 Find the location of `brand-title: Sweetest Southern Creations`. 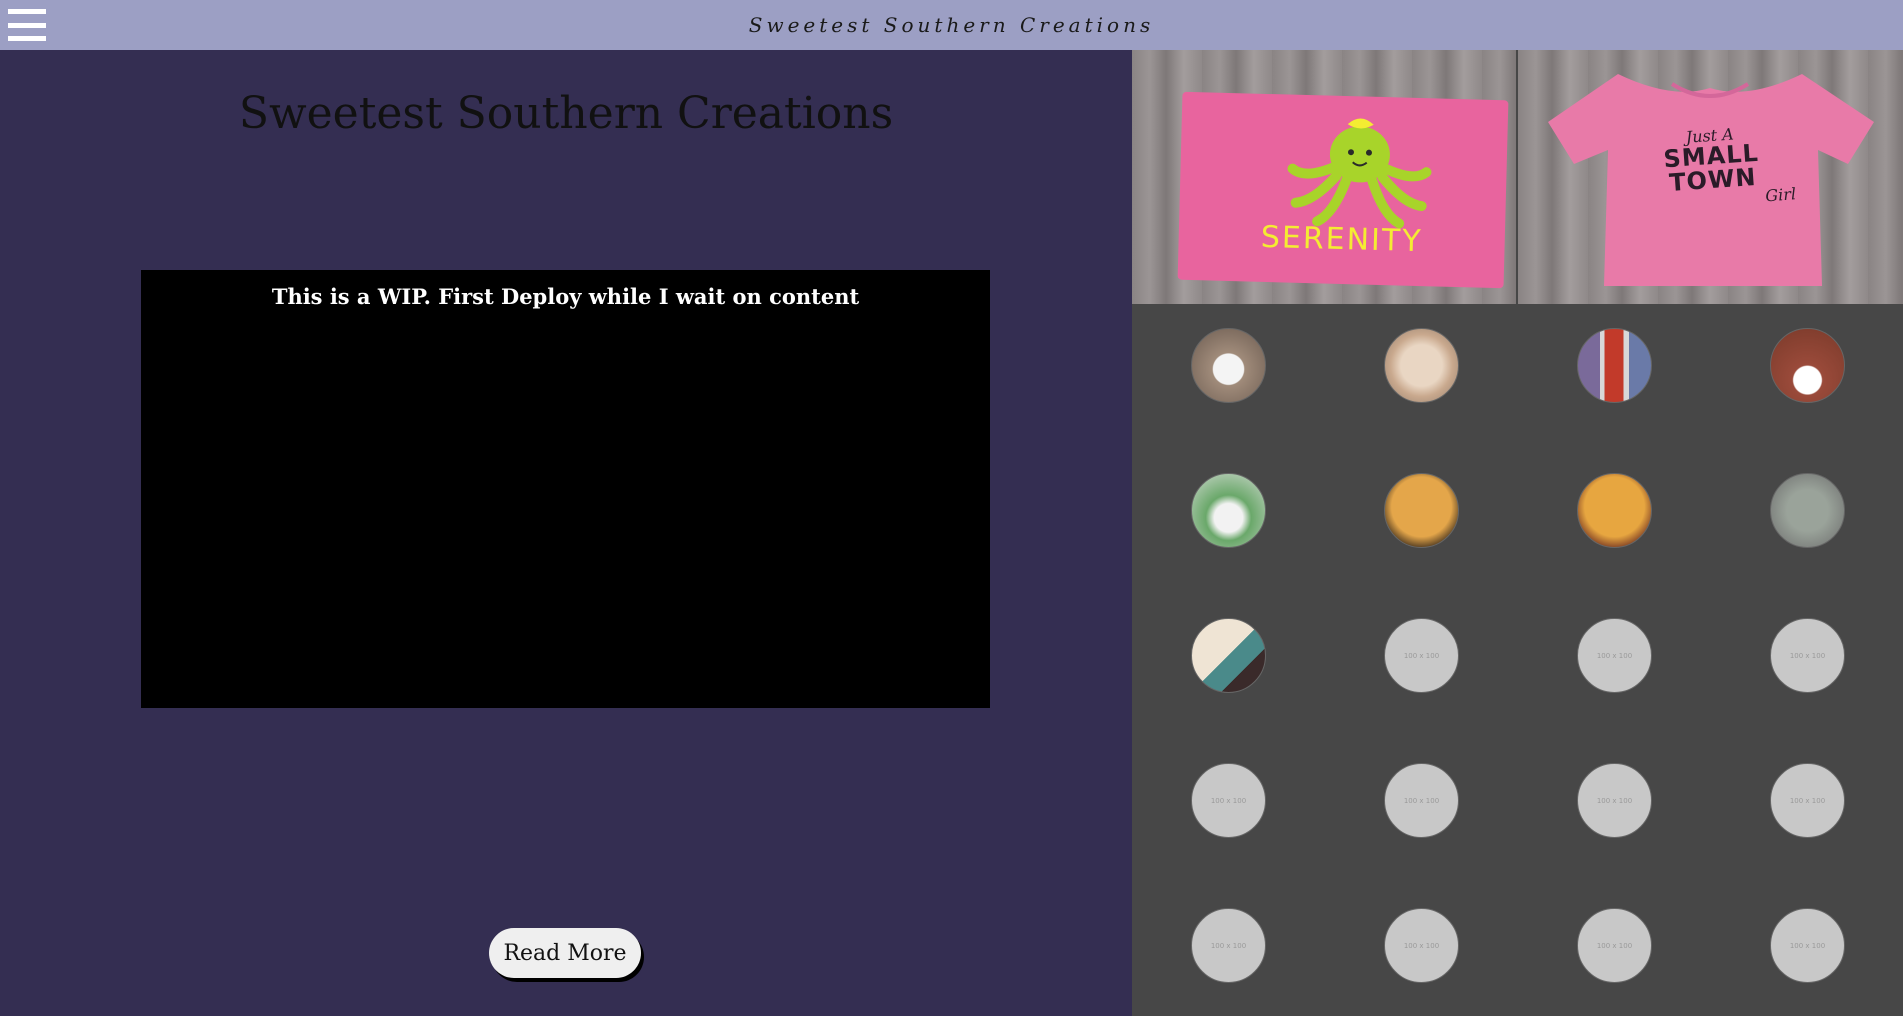

brand-title: Sweetest Southern Creations is located at coordinates (951, 25).